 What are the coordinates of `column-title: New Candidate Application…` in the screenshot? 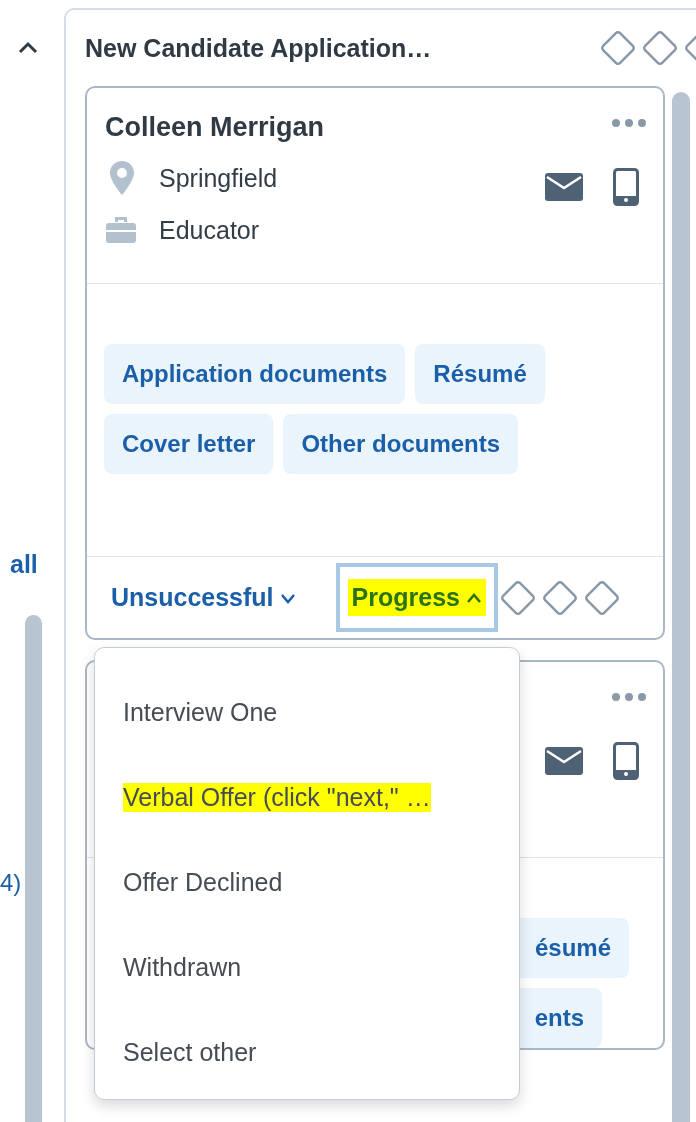 It's located at (258, 48).